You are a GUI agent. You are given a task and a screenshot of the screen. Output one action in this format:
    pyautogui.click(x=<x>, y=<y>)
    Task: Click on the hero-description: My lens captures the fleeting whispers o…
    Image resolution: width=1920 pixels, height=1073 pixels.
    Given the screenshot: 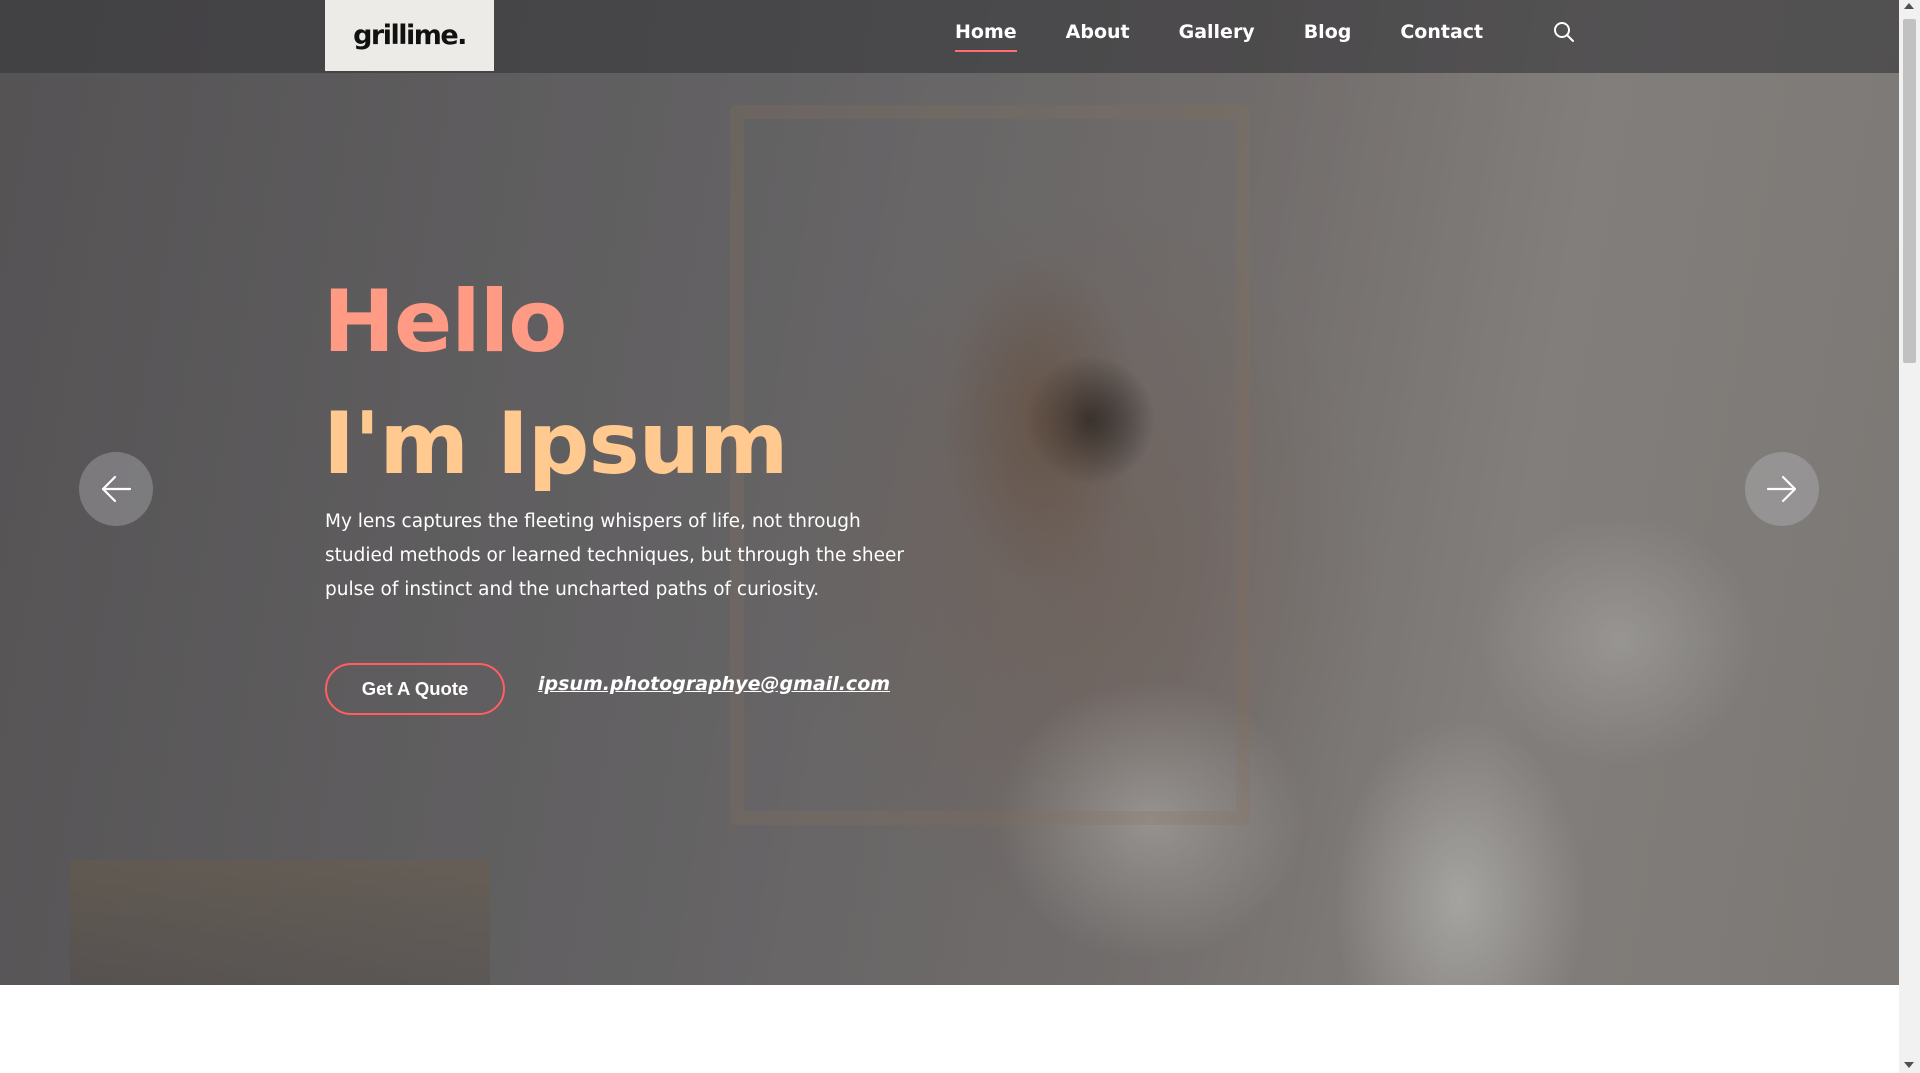 What is the action you would take?
    pyautogui.click(x=614, y=555)
    